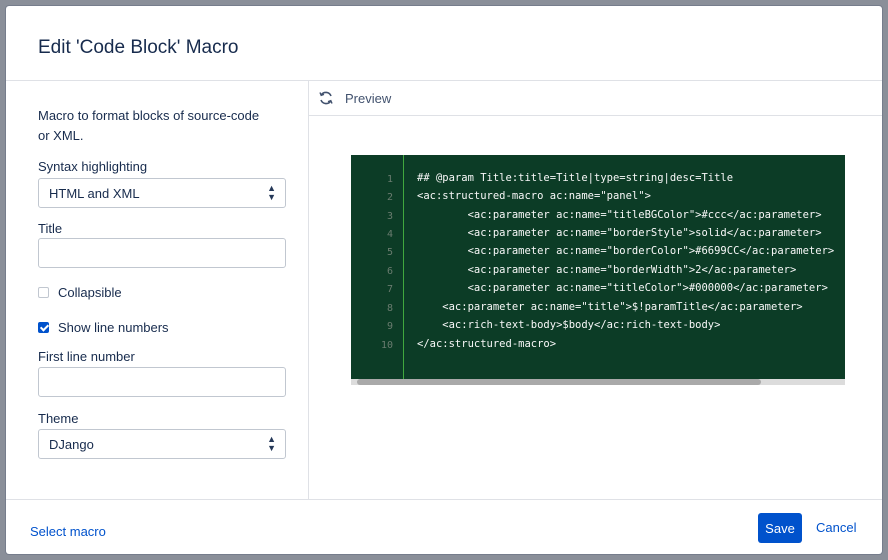  What do you see at coordinates (386, 345) in the screenshot?
I see `line-number: 10` at bounding box center [386, 345].